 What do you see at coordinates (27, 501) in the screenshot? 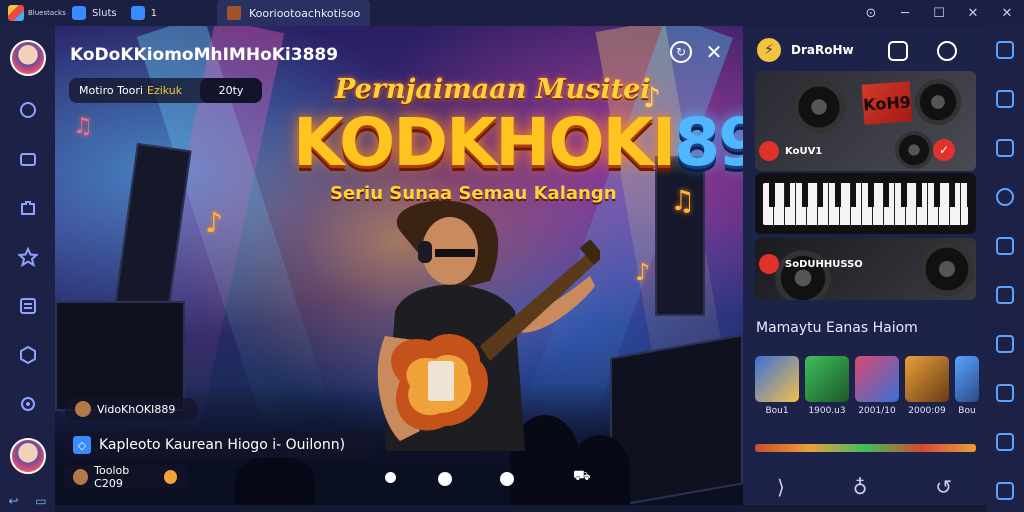
I see `left-sidebar-footer: ↩ ▭` at bounding box center [27, 501].